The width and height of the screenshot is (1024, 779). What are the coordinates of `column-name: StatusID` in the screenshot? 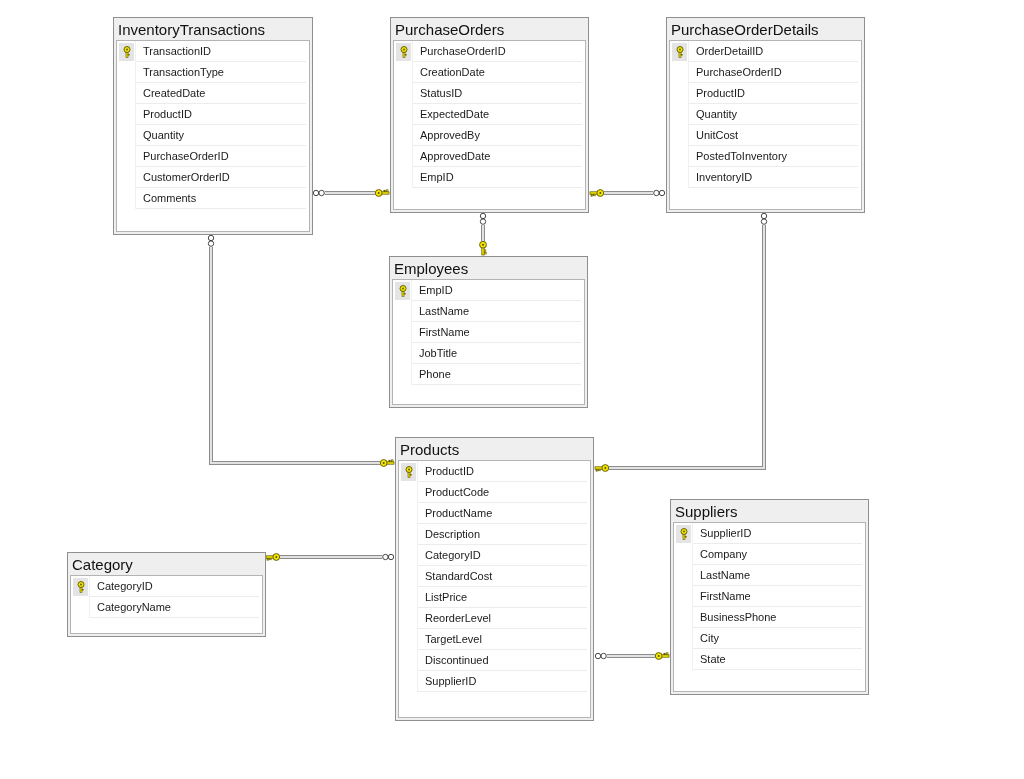 It's located at (441, 93).